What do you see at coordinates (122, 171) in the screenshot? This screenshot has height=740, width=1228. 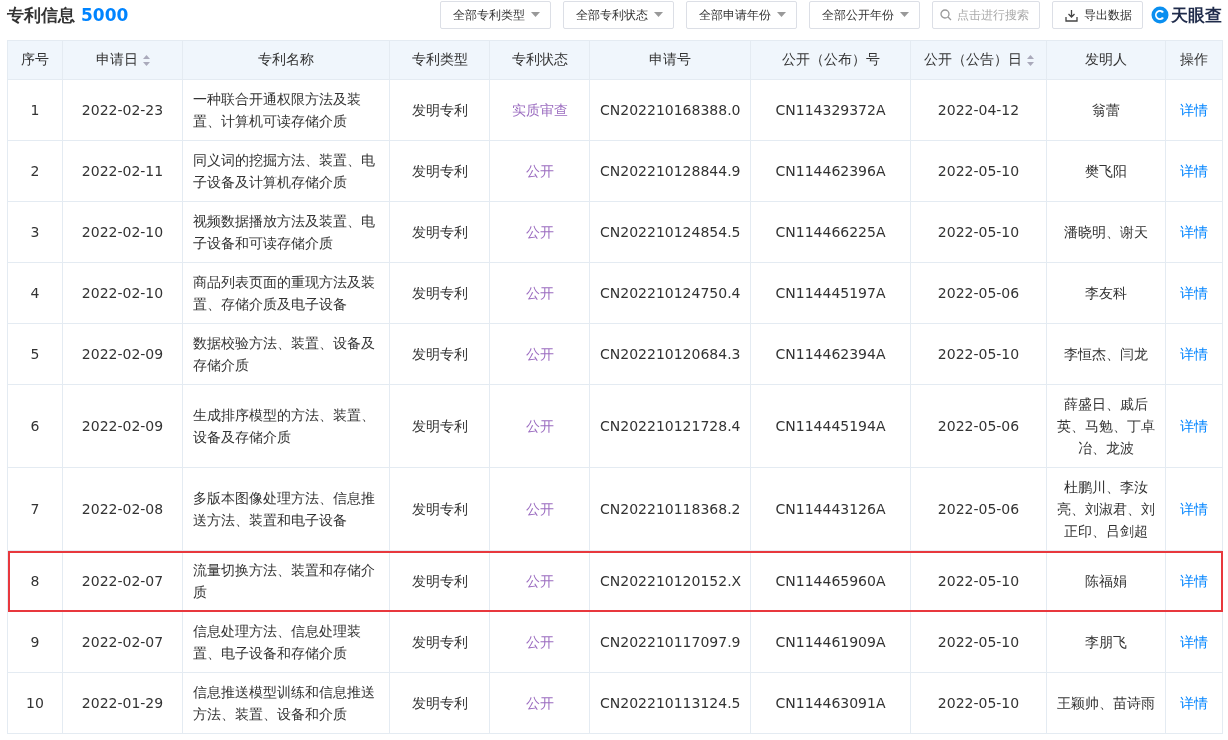 I see `table-cell: 2022-02-11` at bounding box center [122, 171].